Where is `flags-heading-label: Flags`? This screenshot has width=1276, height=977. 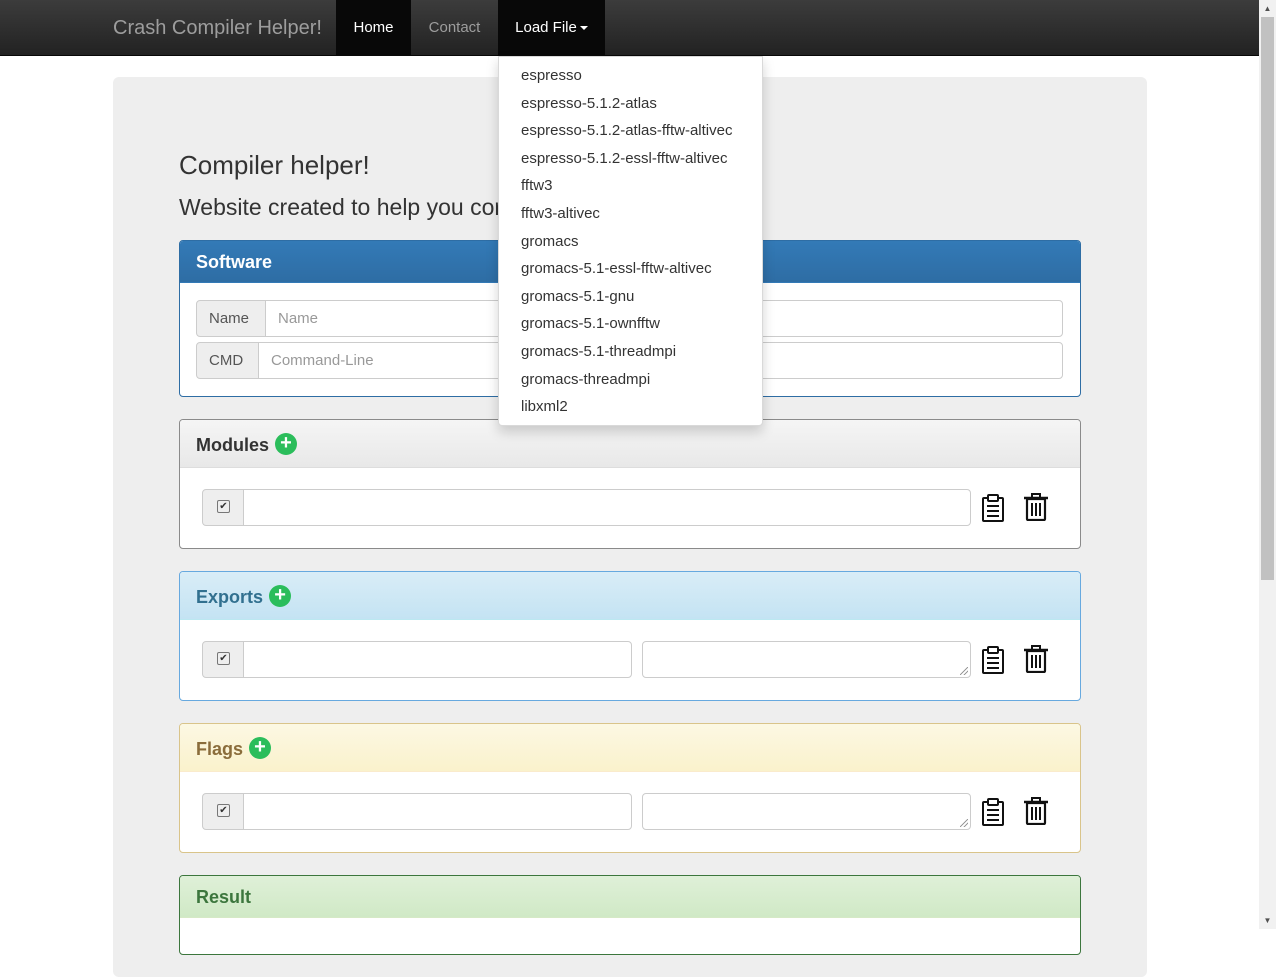
flags-heading-label: Flags is located at coordinates (220, 749).